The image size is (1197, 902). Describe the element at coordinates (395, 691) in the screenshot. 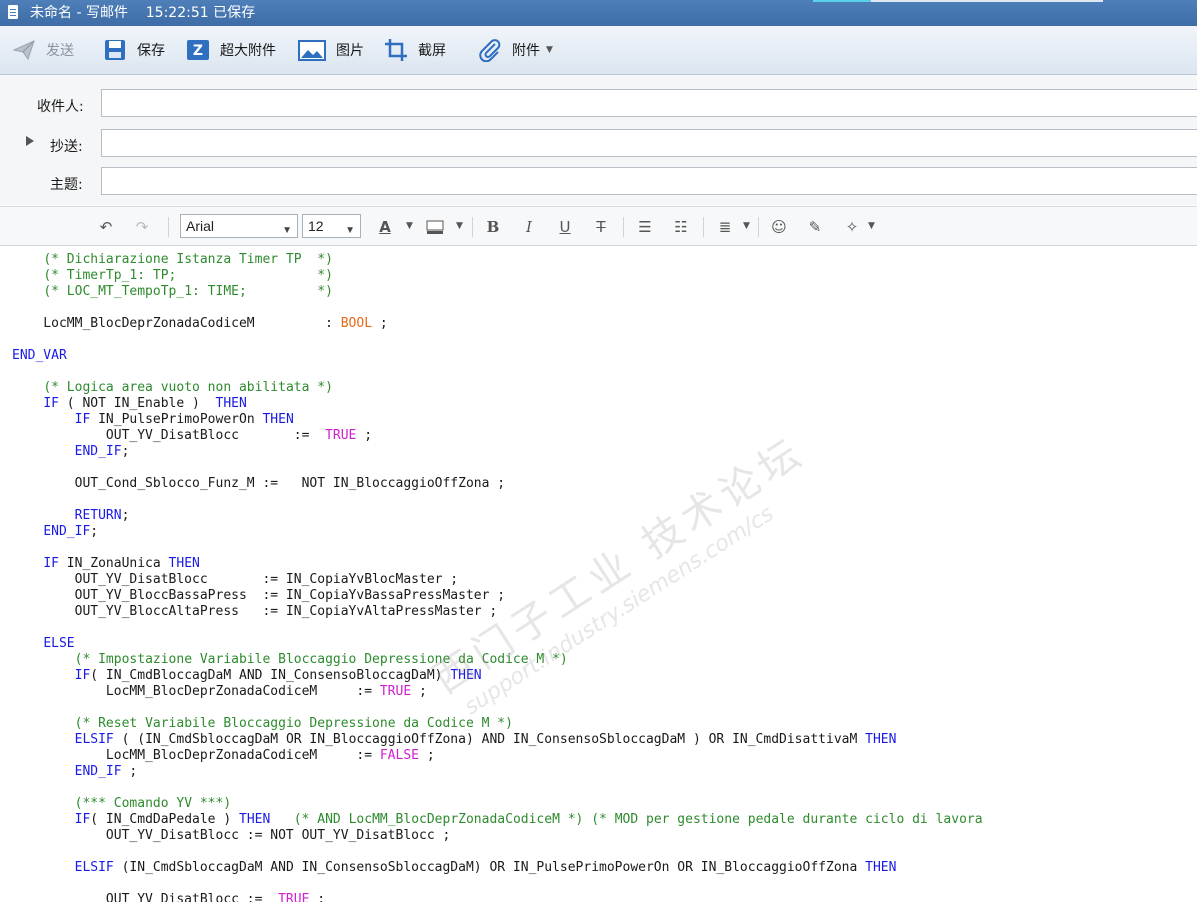

I see `code-token: TRUE` at that location.